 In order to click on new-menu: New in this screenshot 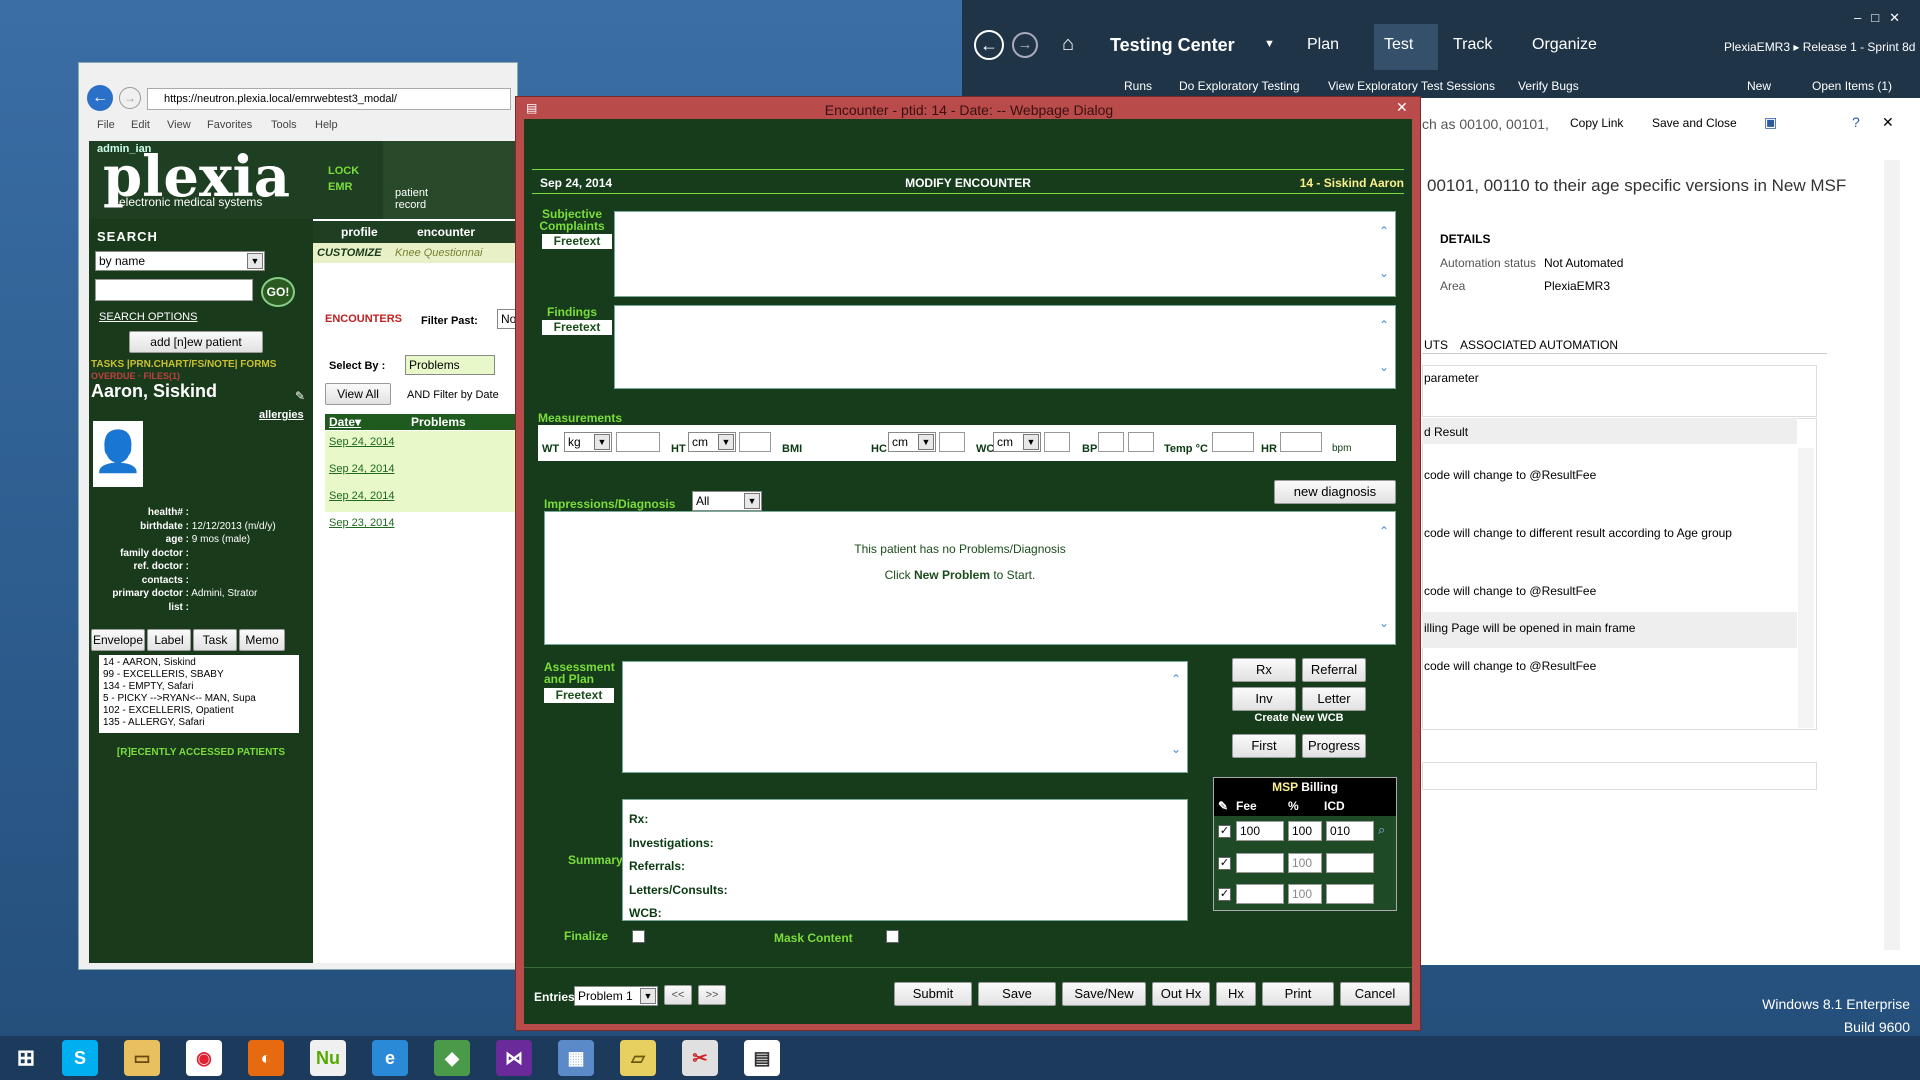, I will do `click(1759, 86)`.